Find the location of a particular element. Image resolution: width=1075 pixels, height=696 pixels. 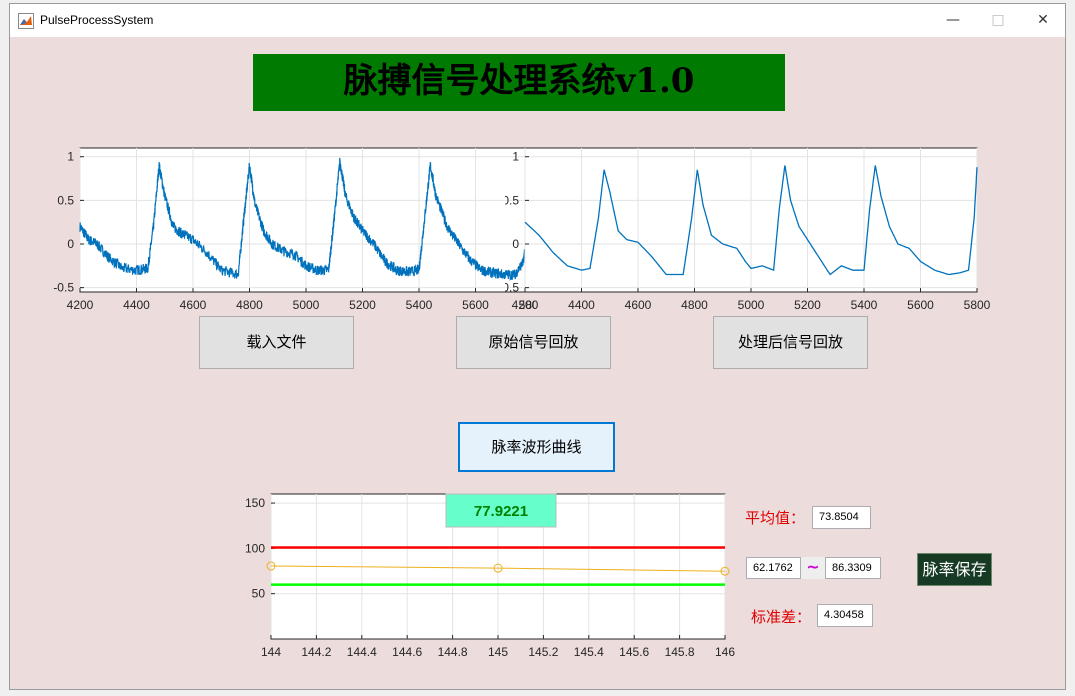

play-raw-signal-button: 原始信号回放 is located at coordinates (533, 342).